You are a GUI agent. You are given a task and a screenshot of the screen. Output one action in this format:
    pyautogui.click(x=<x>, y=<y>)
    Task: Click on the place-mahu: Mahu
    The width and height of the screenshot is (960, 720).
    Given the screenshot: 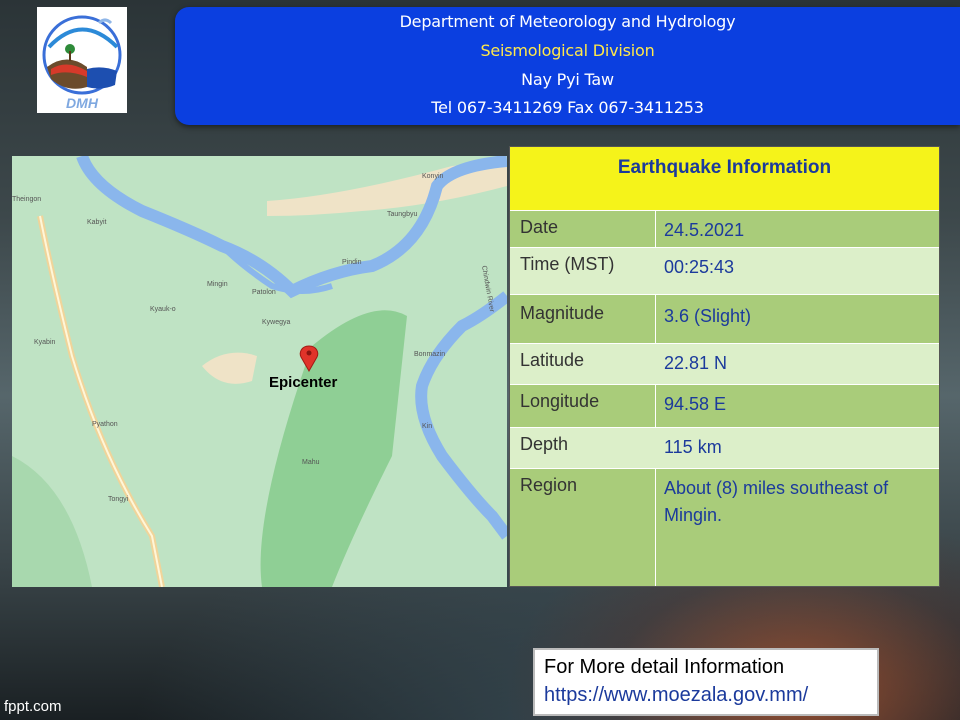 What is the action you would take?
    pyautogui.click(x=311, y=462)
    